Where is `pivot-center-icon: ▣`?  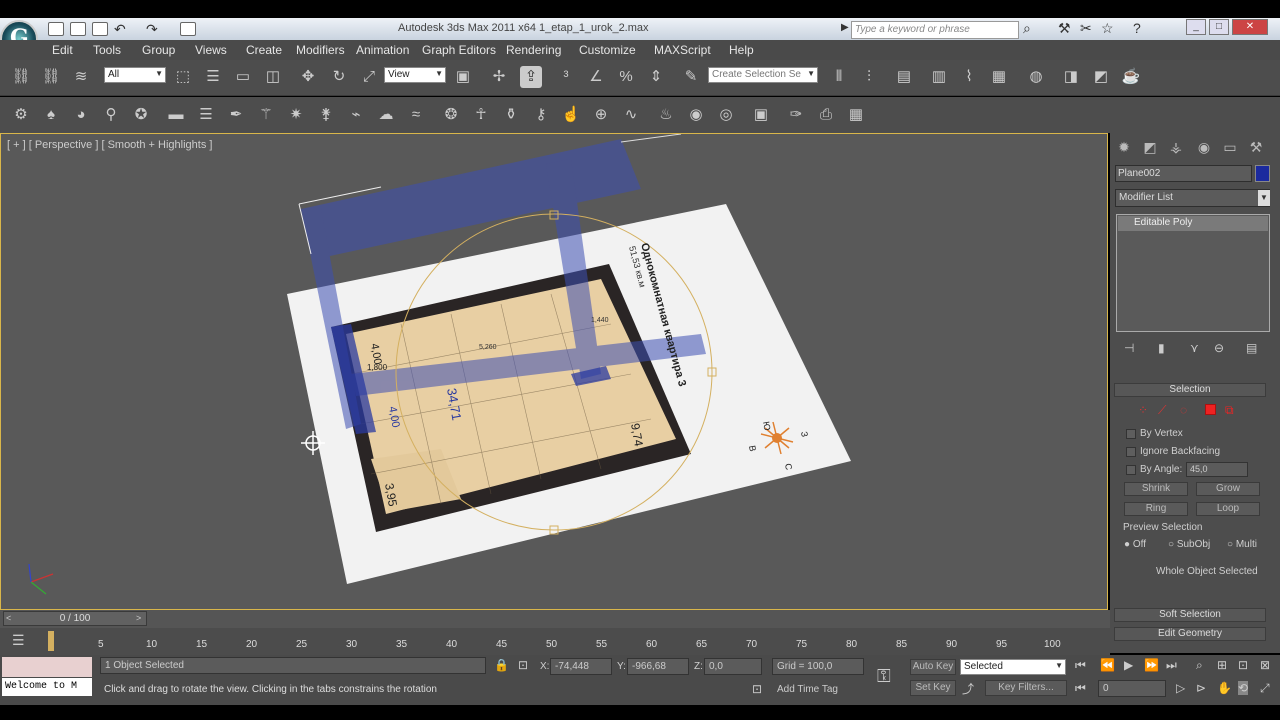
pivot-center-icon: ▣ is located at coordinates (463, 77).